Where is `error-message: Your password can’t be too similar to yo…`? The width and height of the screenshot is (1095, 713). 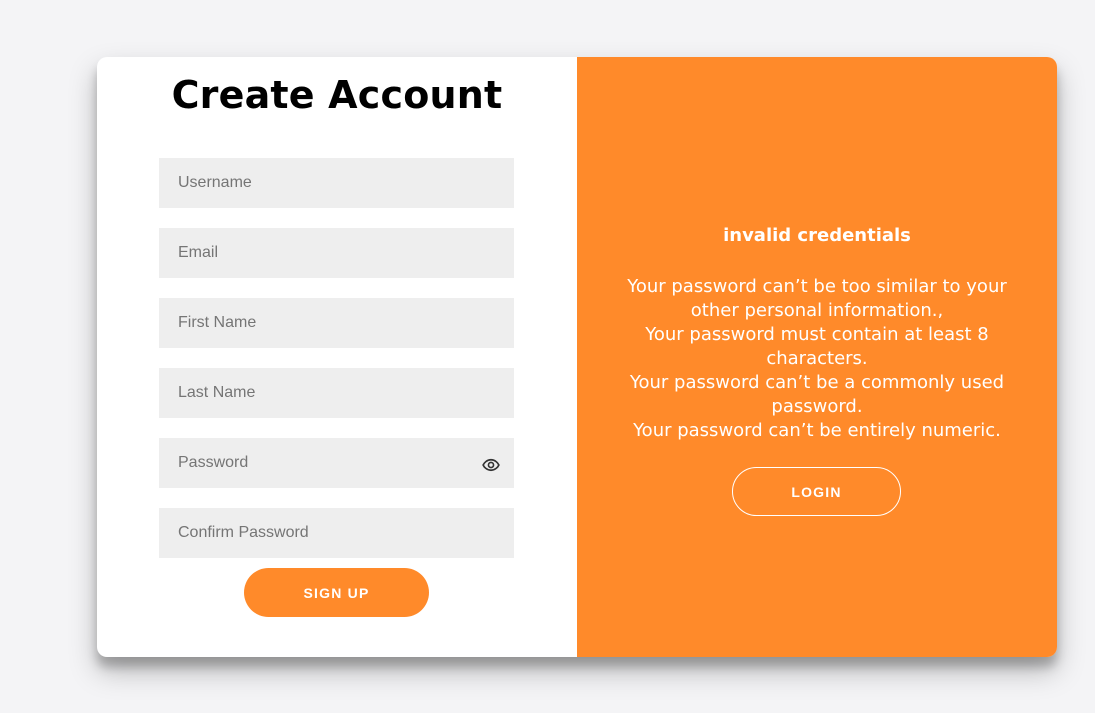 error-message: Your password can’t be too similar to yo… is located at coordinates (817, 298).